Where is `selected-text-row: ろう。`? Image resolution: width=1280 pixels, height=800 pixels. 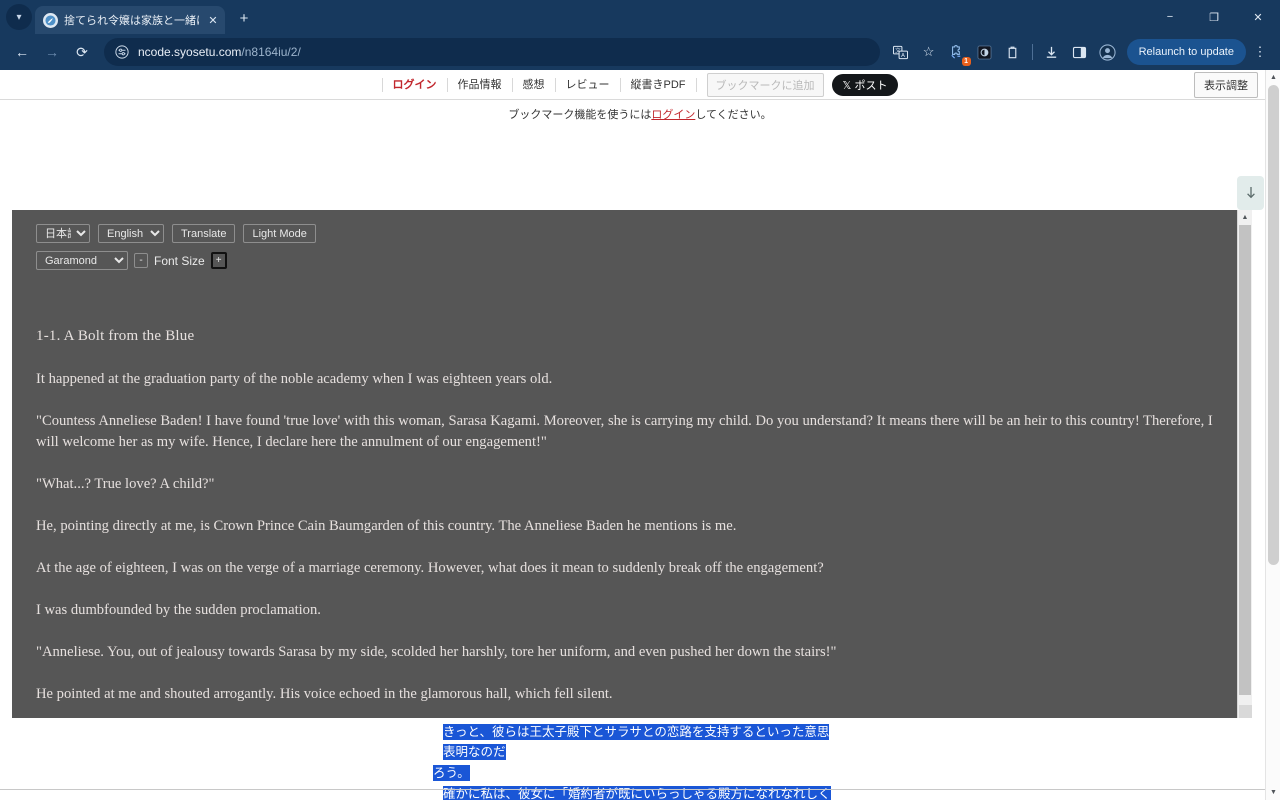 selected-text-row: ろう。 is located at coordinates (633, 773).